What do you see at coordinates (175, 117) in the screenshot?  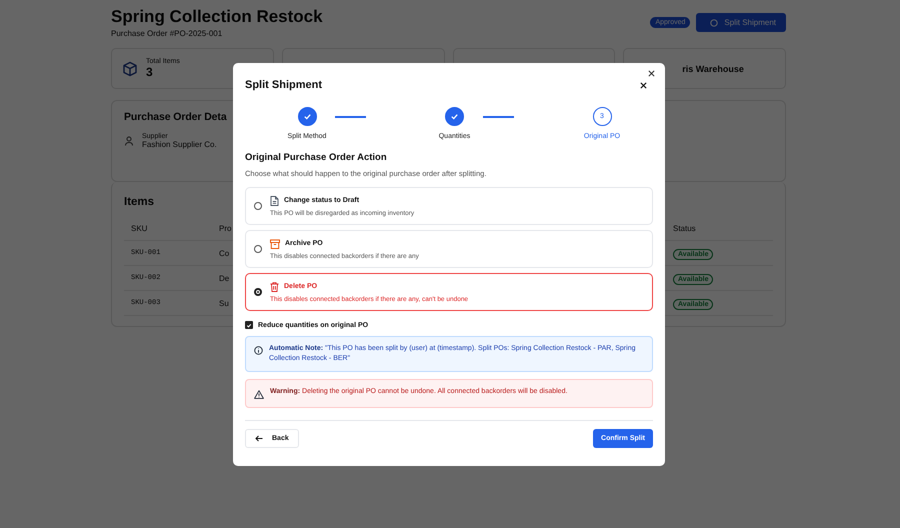 I see `card-title: Purchase Order Deta` at bounding box center [175, 117].